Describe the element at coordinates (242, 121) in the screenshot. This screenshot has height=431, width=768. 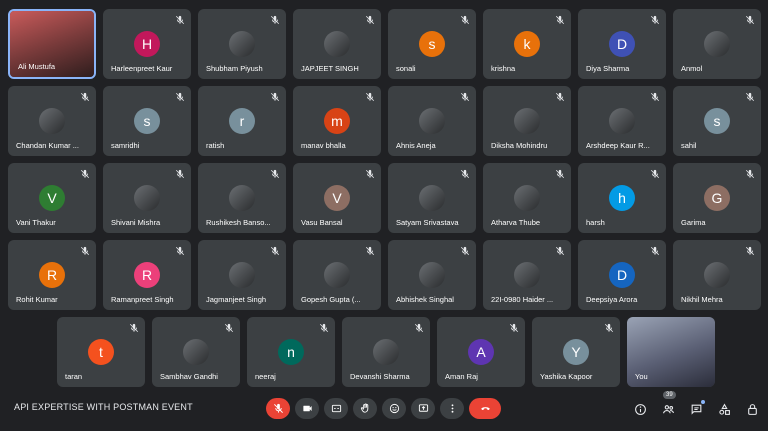
I see `participant-tile: r ratish` at that location.